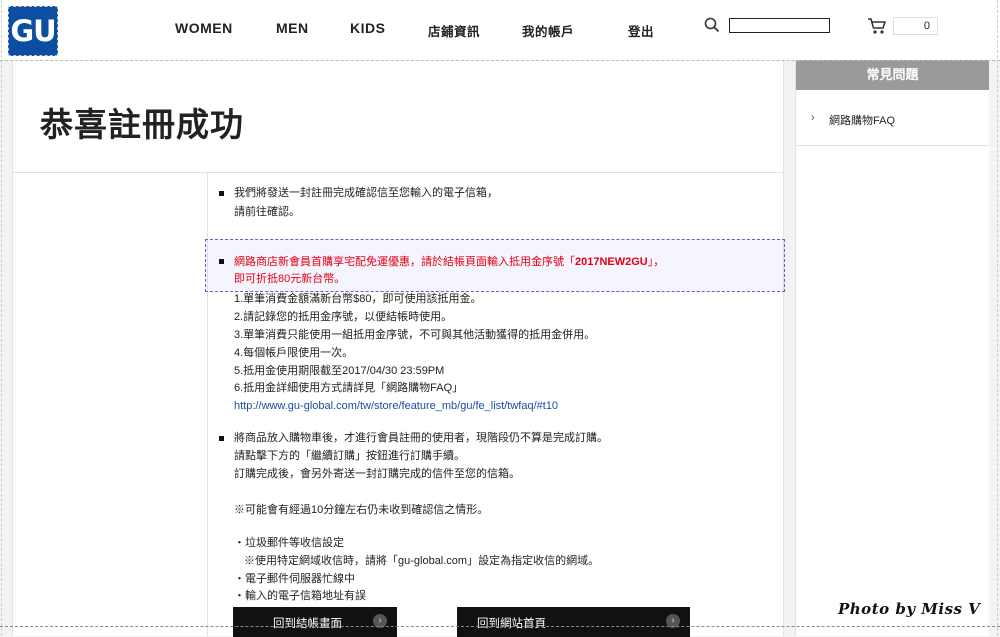  I want to click on faq-item: › 網路購物FAQ, so click(892, 118).